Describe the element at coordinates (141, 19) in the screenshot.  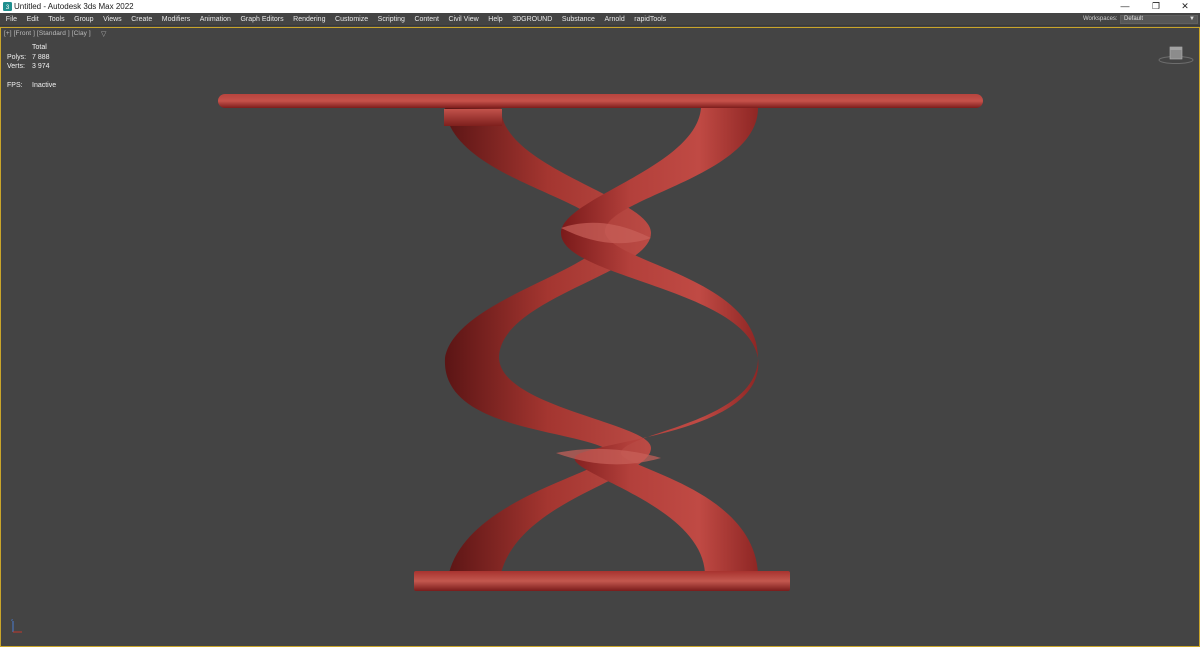
I see `menu-create: Create` at that location.